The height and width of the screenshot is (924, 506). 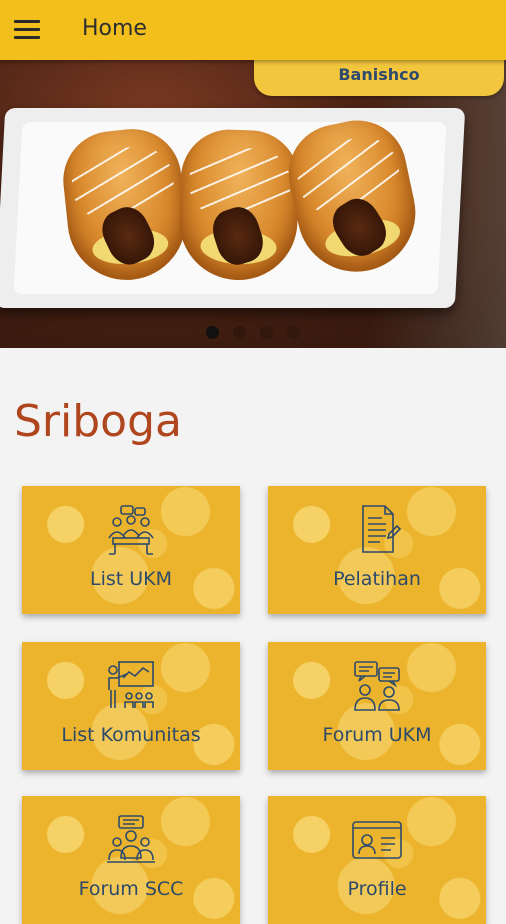 I want to click on tile-label: List Komunitas, so click(x=131, y=735).